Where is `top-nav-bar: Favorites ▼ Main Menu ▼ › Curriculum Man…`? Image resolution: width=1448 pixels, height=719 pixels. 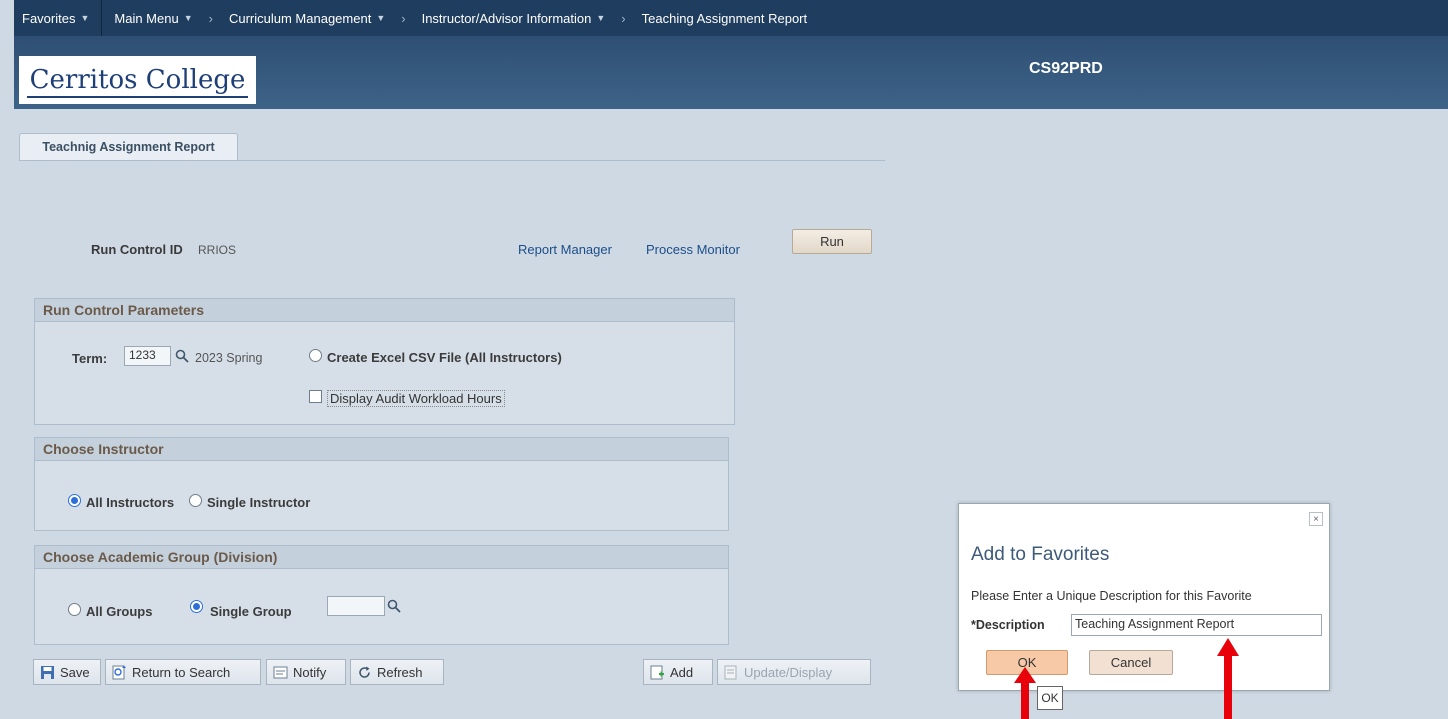
top-nav-bar: Favorites ▼ Main Menu ▼ › Curriculum Man… is located at coordinates (731, 18).